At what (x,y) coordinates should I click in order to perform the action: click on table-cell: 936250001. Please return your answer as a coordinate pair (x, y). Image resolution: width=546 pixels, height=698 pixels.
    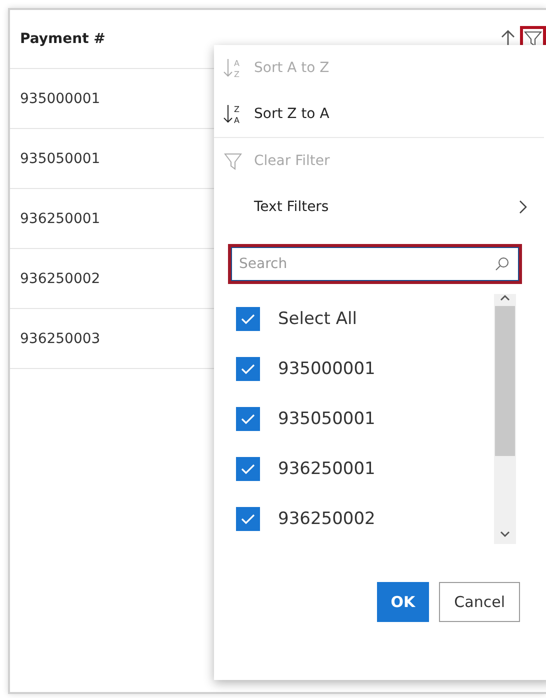
    Looking at the image, I should click on (60, 218).